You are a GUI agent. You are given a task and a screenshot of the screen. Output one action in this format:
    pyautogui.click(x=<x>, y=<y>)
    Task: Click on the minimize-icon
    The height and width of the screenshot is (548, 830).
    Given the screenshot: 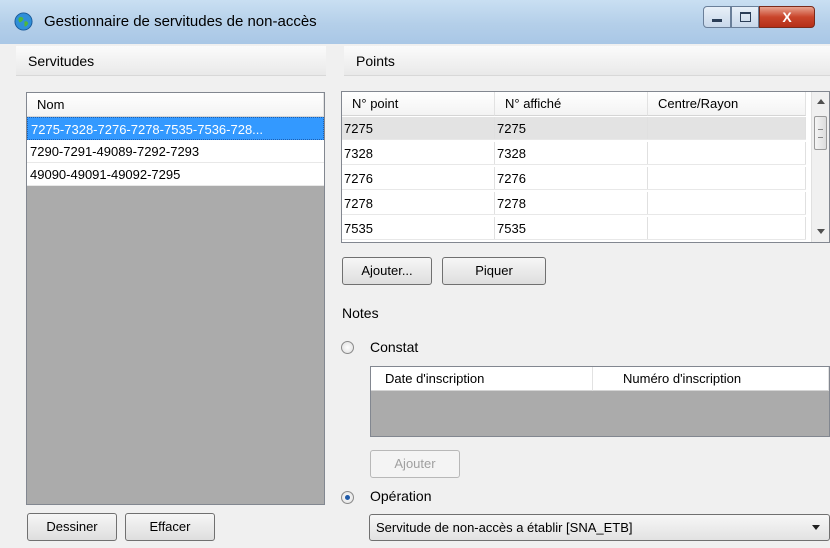 What is the action you would take?
    pyautogui.click(x=717, y=20)
    